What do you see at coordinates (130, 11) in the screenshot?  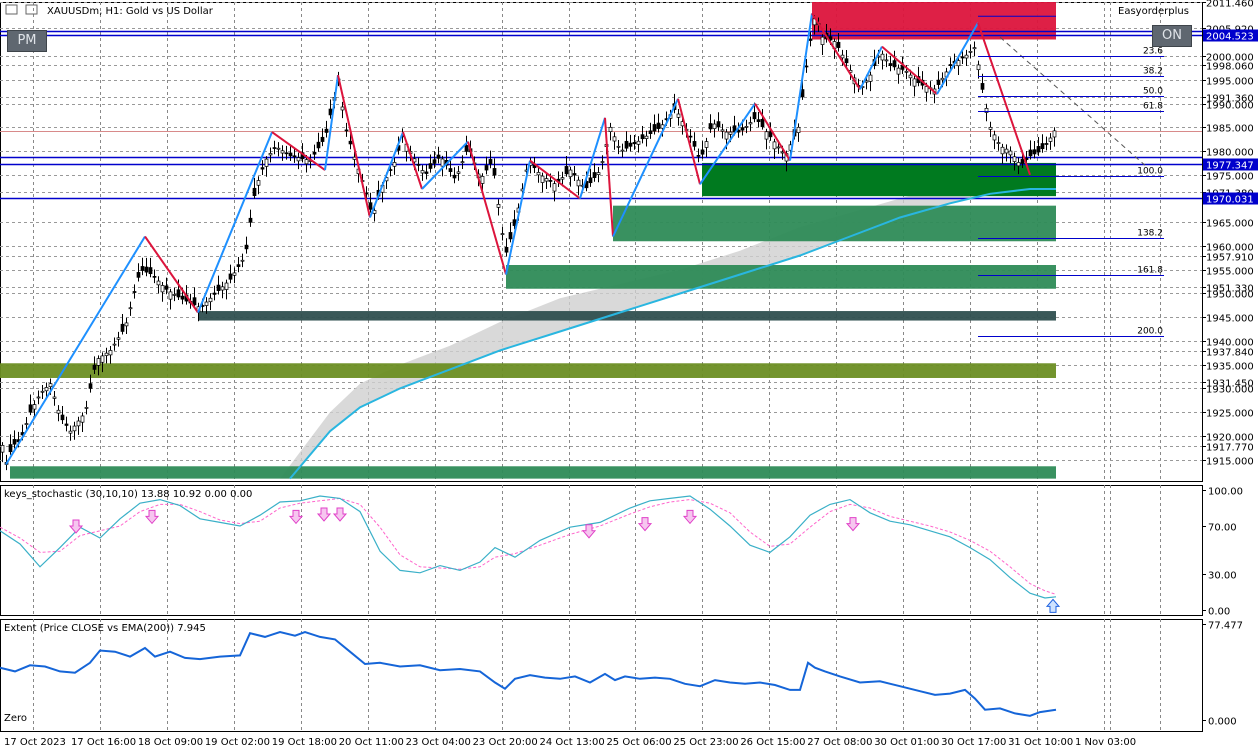 I see `chart-symbol-title: XAUUSDm, H1: Gold vs US Dollar` at bounding box center [130, 11].